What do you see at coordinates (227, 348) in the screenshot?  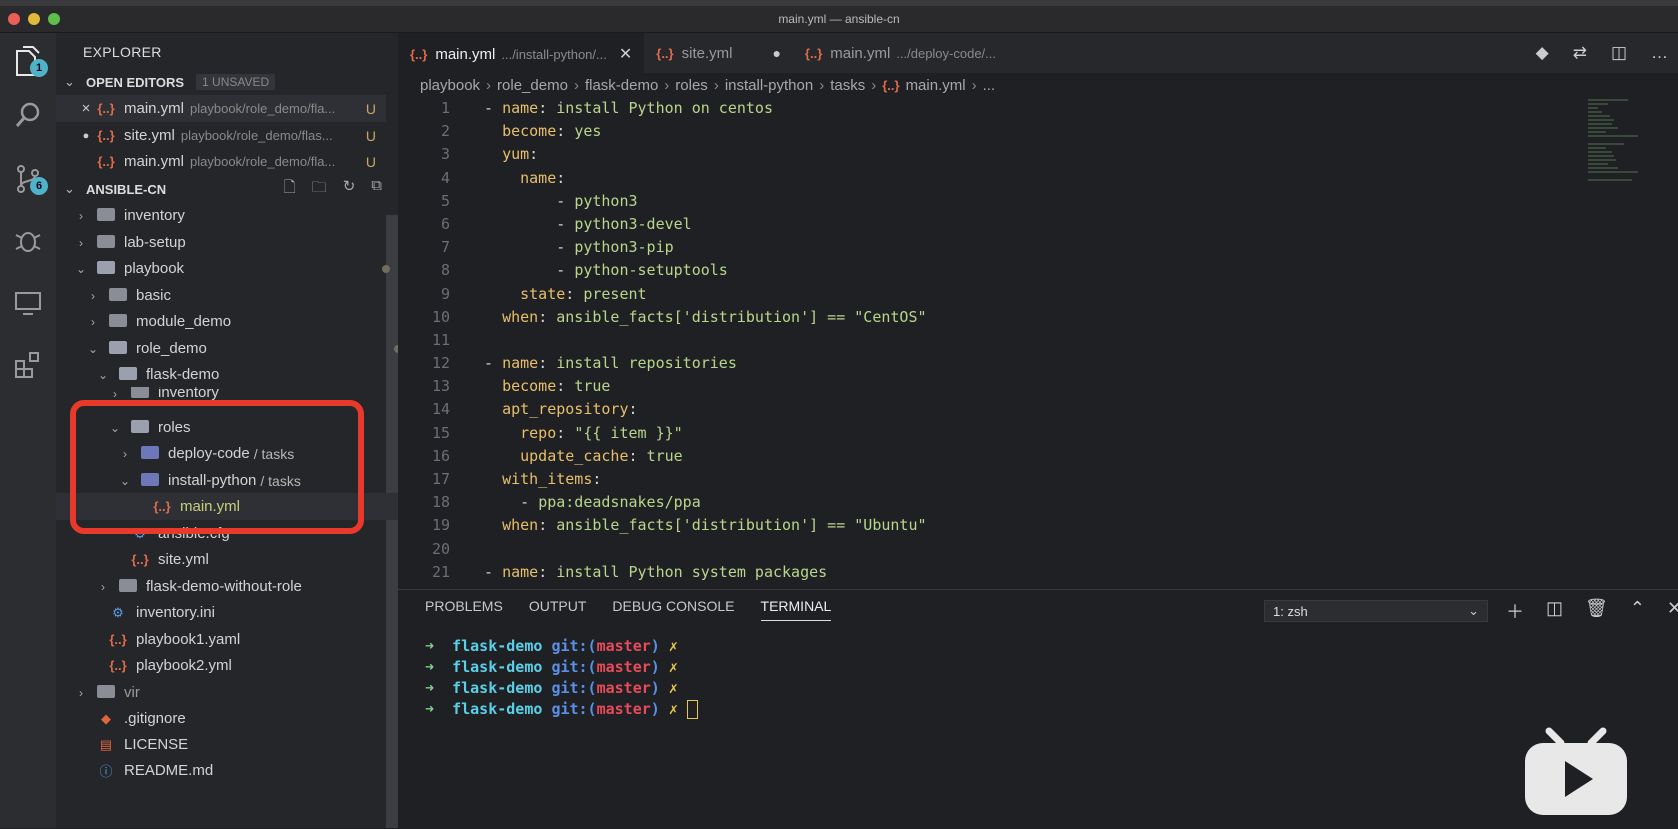 I see `tree-folder-role-demo: ⌄ role_demo` at bounding box center [227, 348].